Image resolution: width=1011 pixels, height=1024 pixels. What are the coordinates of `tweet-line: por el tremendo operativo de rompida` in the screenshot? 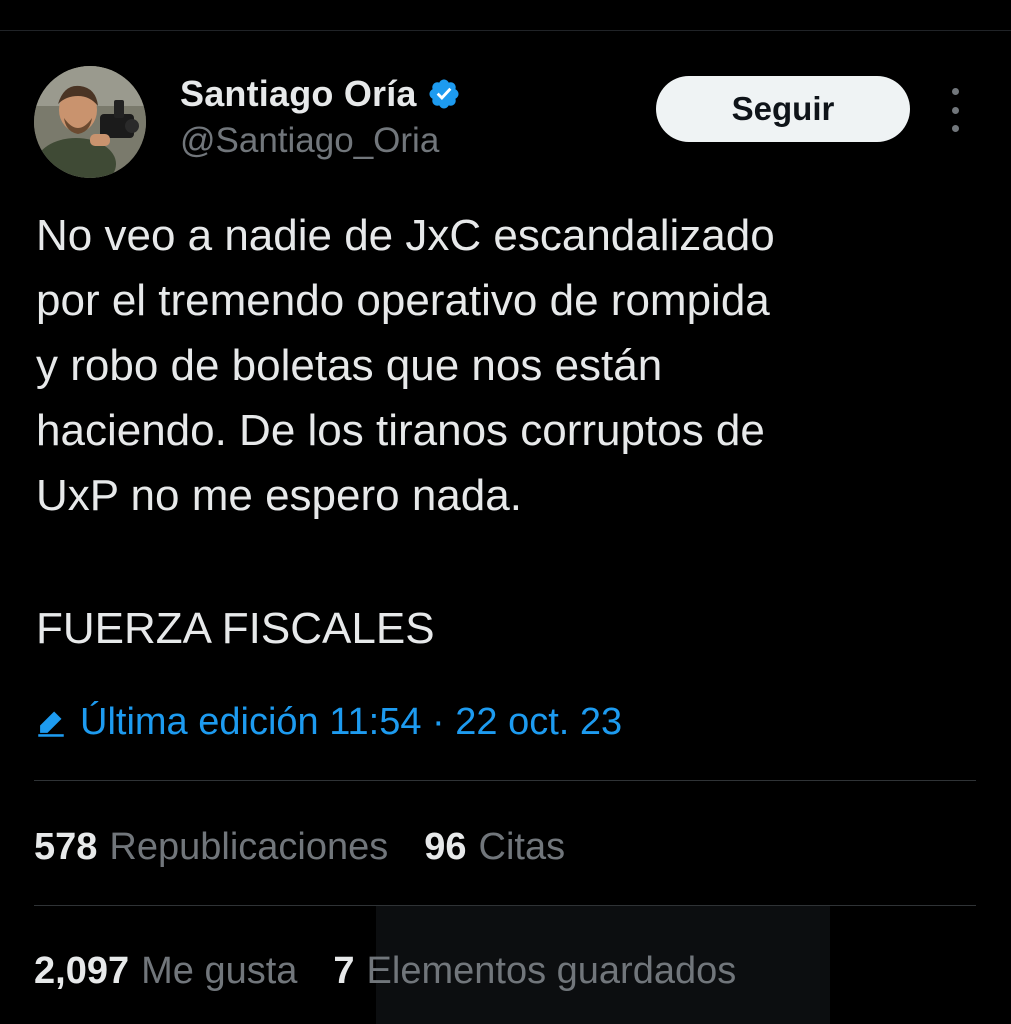 It's located at (403, 300).